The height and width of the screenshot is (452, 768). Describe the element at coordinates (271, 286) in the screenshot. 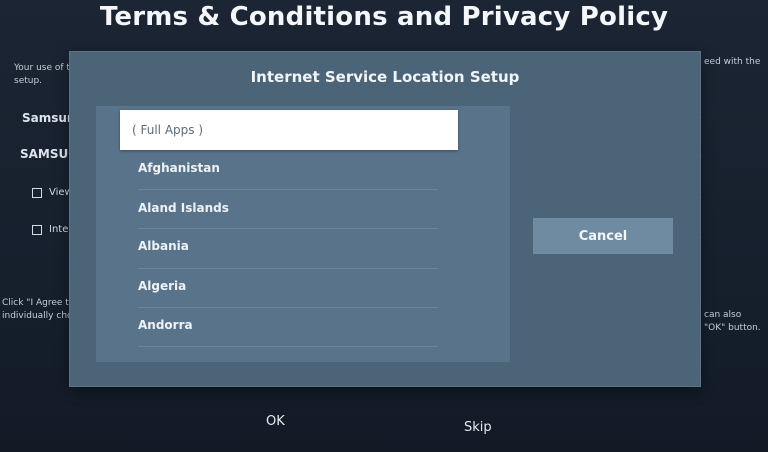

I see `list-item: Algeria` at that location.